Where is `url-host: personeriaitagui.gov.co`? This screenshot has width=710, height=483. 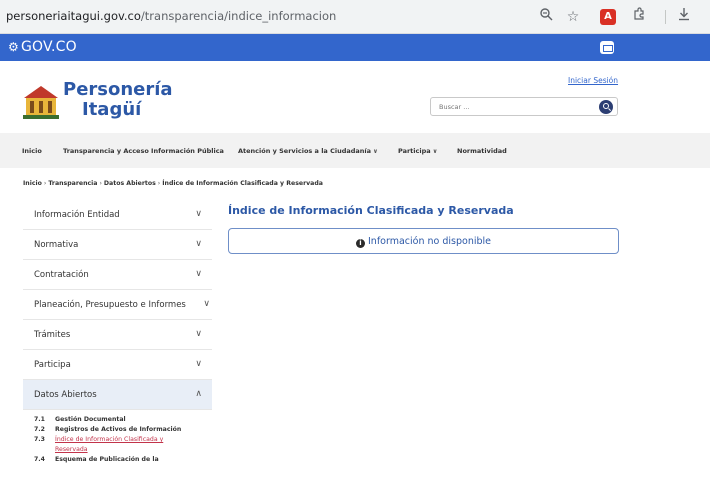 url-host: personeriaitagui.gov.co is located at coordinates (73, 16).